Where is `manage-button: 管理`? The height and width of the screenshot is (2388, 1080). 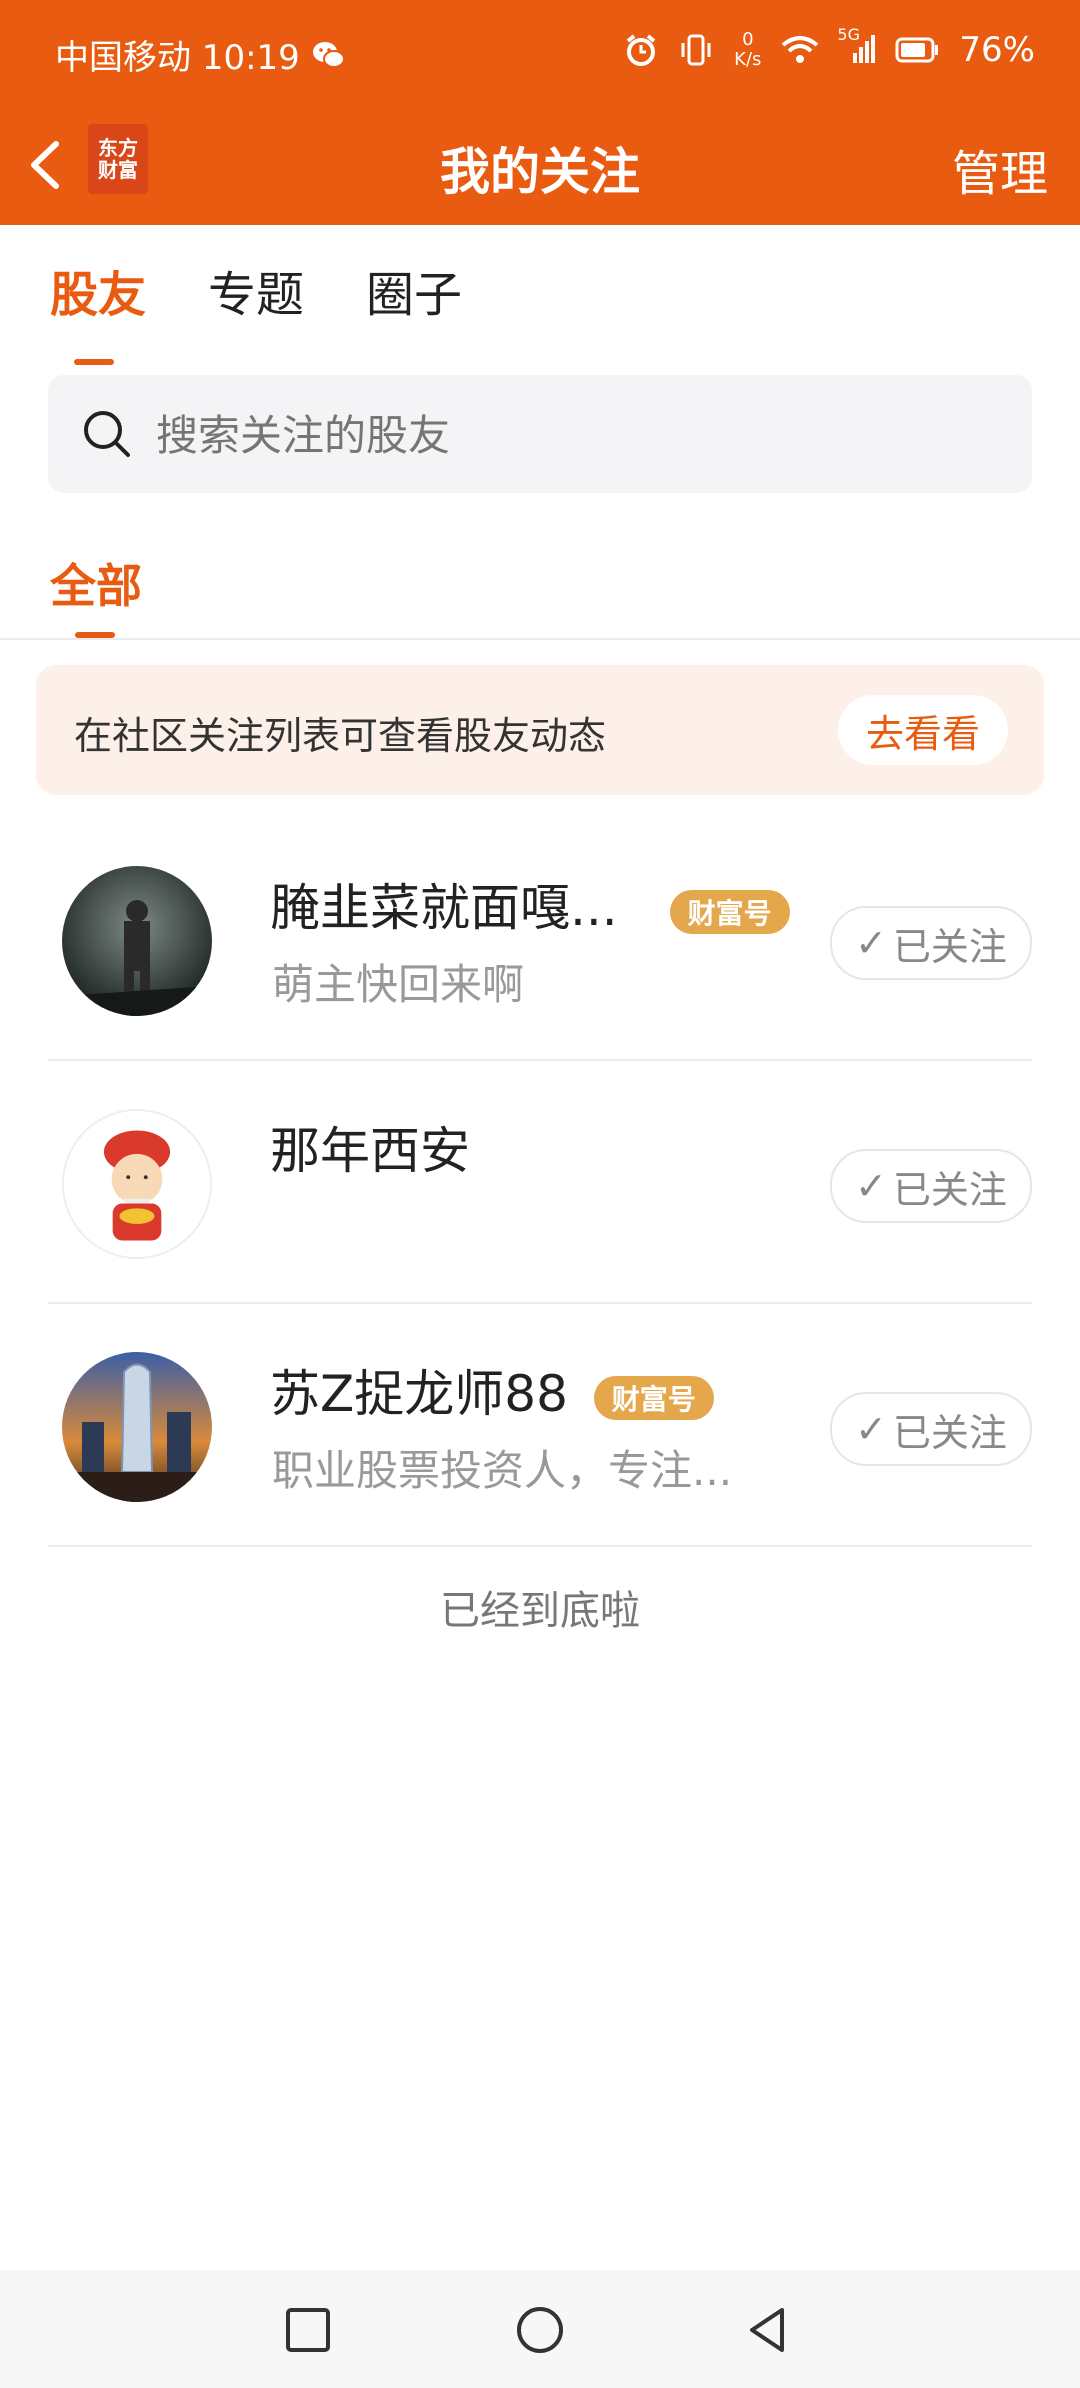
manage-button: 管理 is located at coordinates (1000, 169).